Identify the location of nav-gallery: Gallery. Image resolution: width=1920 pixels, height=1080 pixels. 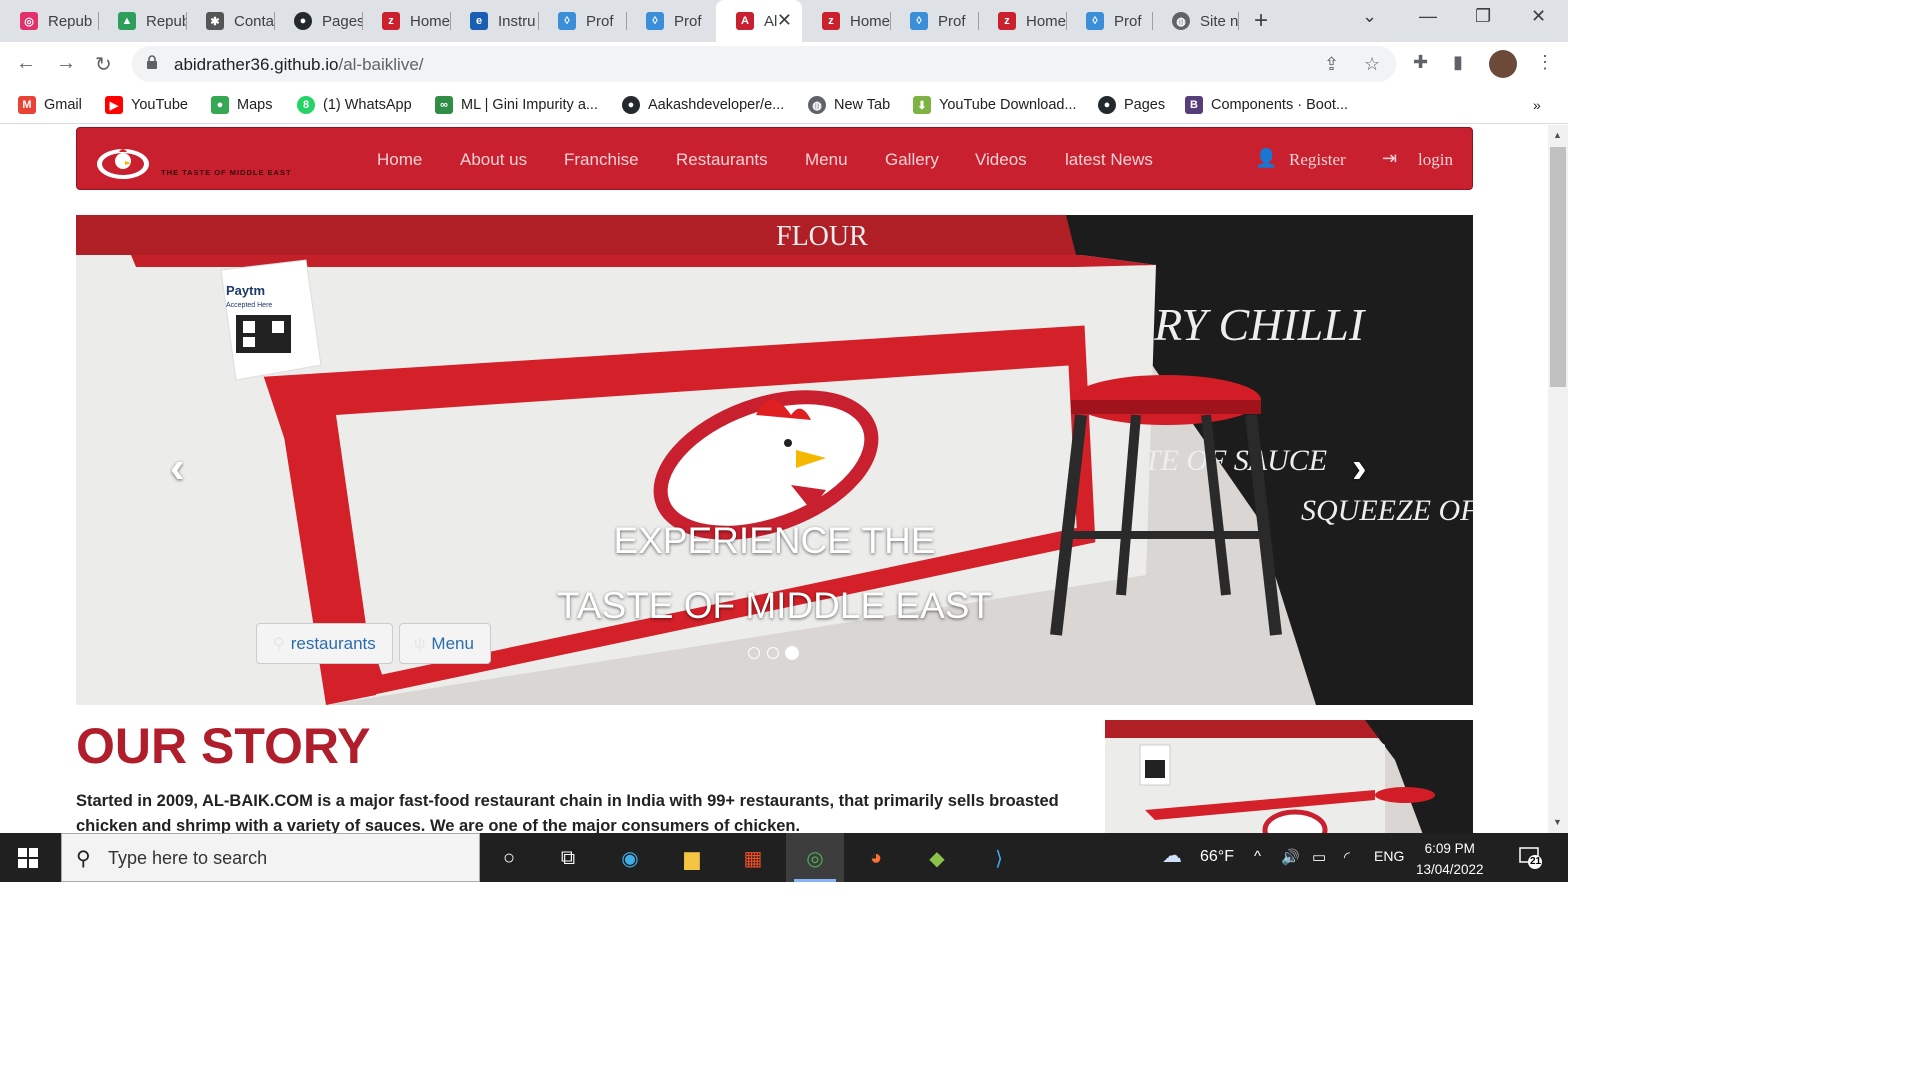
(912, 160).